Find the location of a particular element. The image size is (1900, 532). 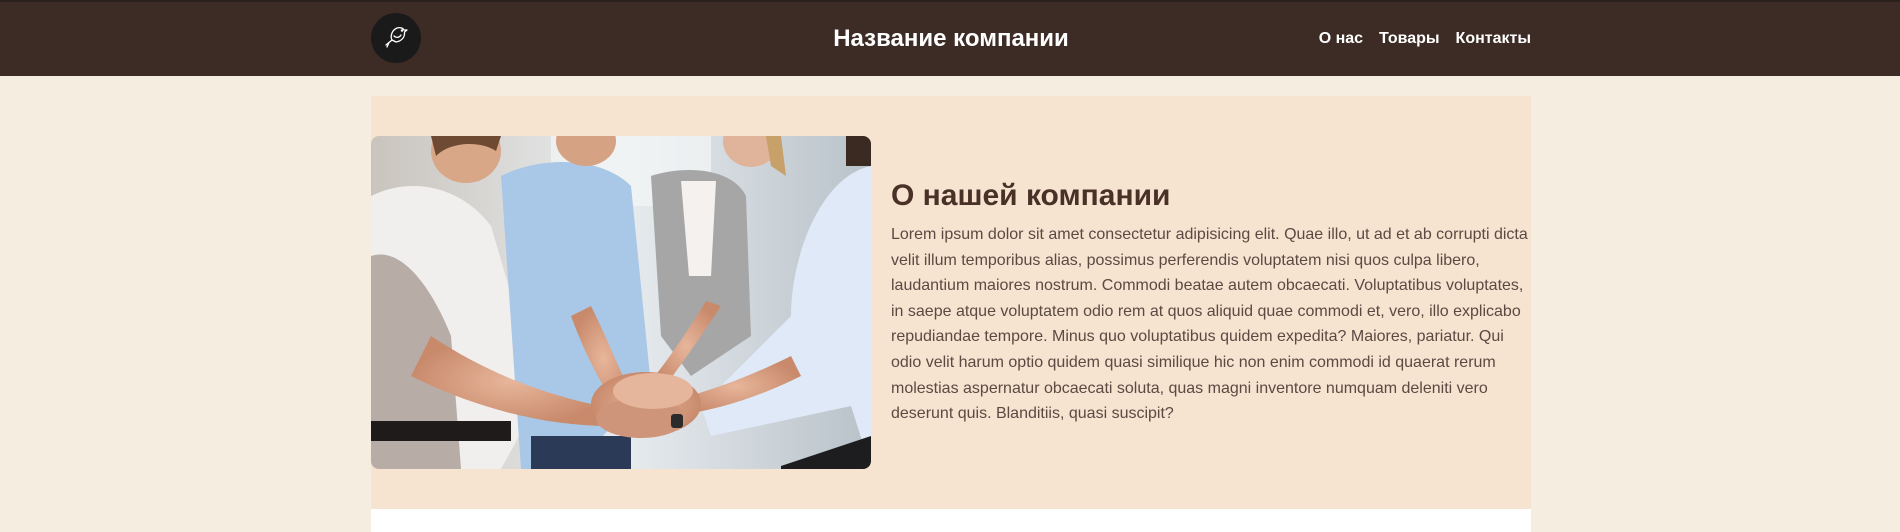

nav-link-contacts: Контакты is located at coordinates (1493, 39).